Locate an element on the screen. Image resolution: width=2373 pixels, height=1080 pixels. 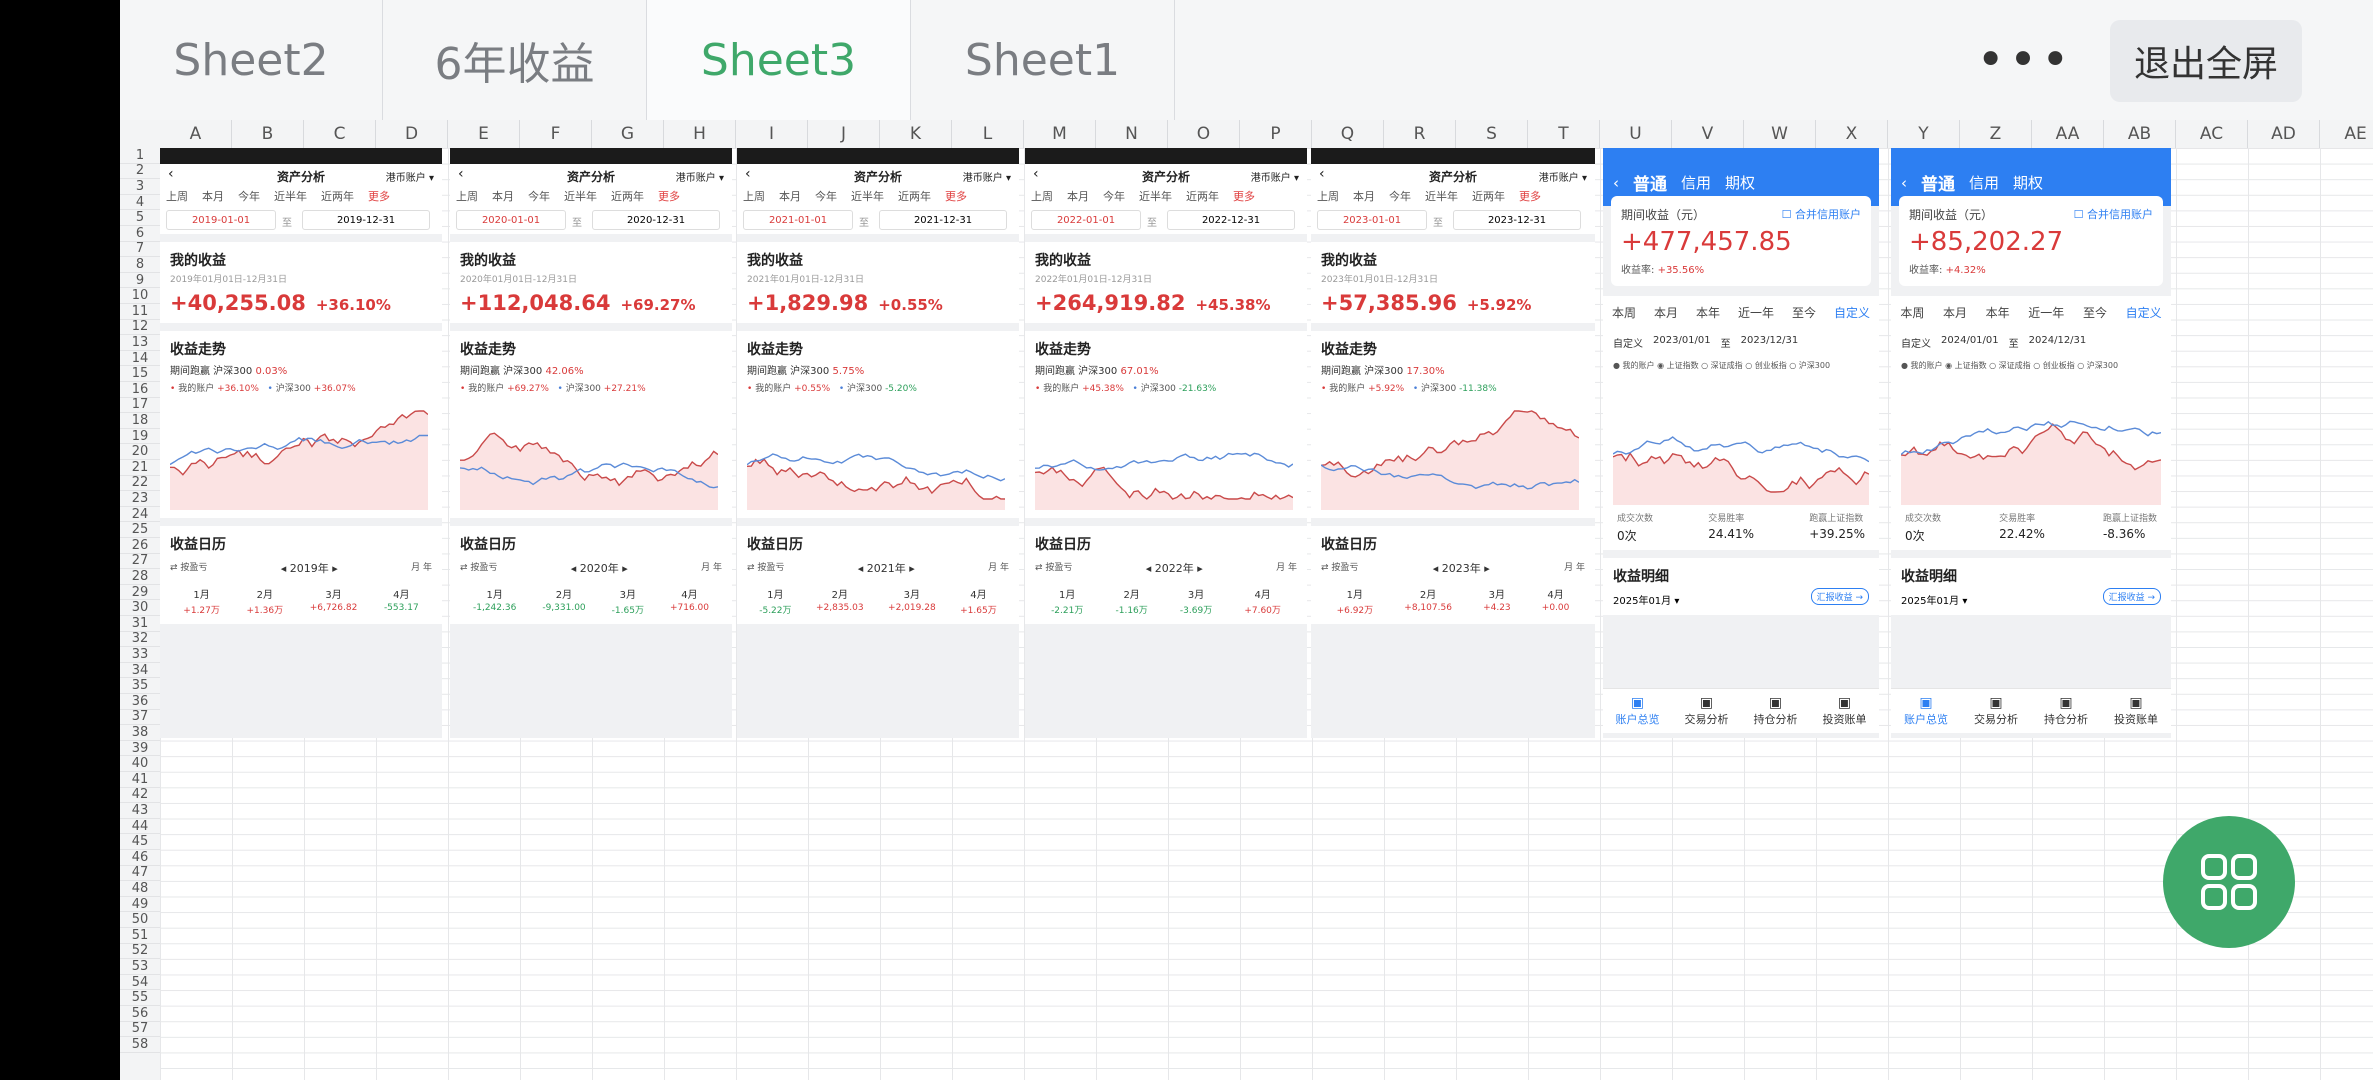
month-cell: 1月 -5.22万 is located at coordinates (775, 601).